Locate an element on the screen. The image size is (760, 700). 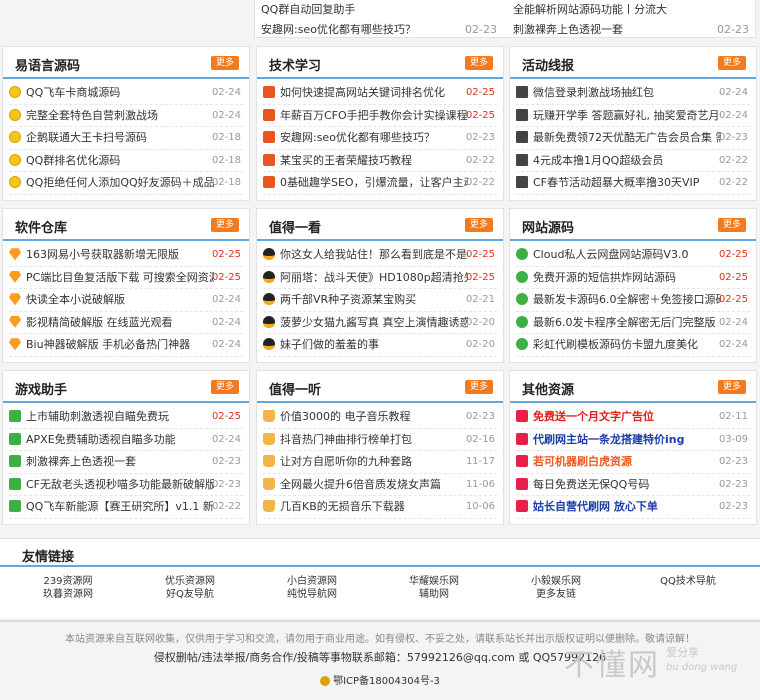
number-icon is located at coordinates (269, 137).